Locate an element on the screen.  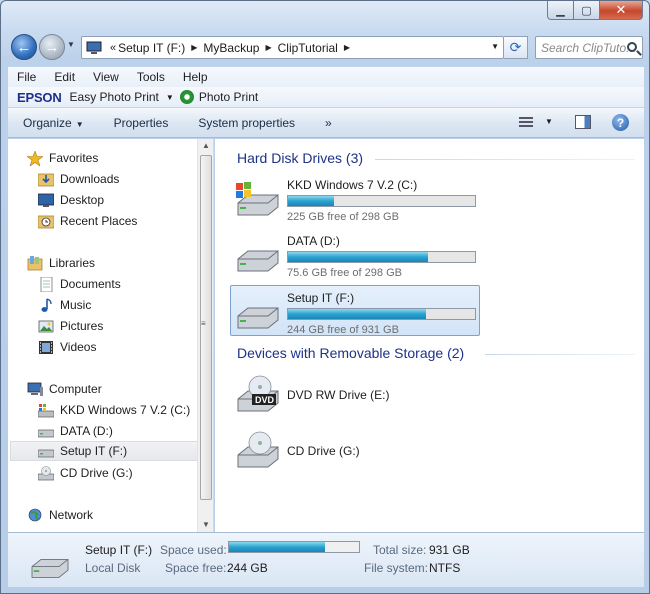
forward-button: → is located at coordinates (52, 47).